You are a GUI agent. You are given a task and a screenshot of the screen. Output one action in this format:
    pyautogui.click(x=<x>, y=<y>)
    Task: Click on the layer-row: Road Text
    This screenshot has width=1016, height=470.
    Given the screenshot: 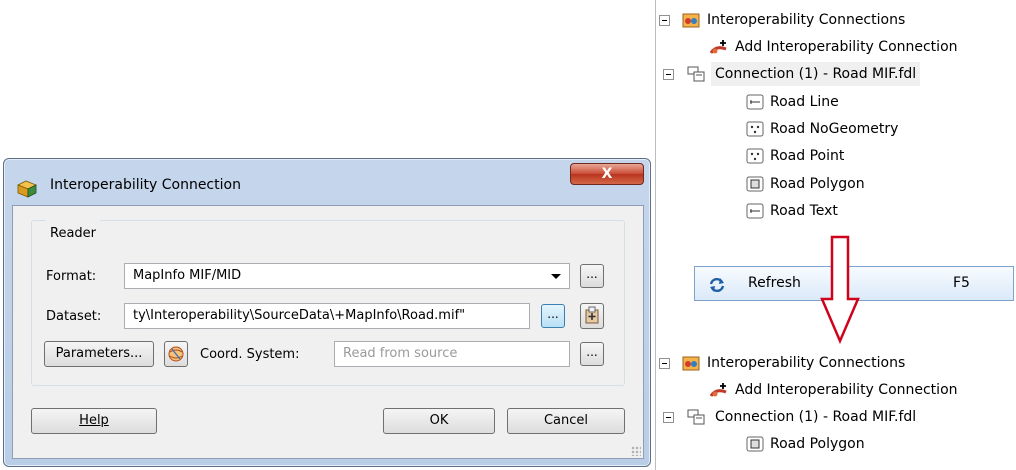 What is the action you would take?
    pyautogui.click(x=836, y=211)
    